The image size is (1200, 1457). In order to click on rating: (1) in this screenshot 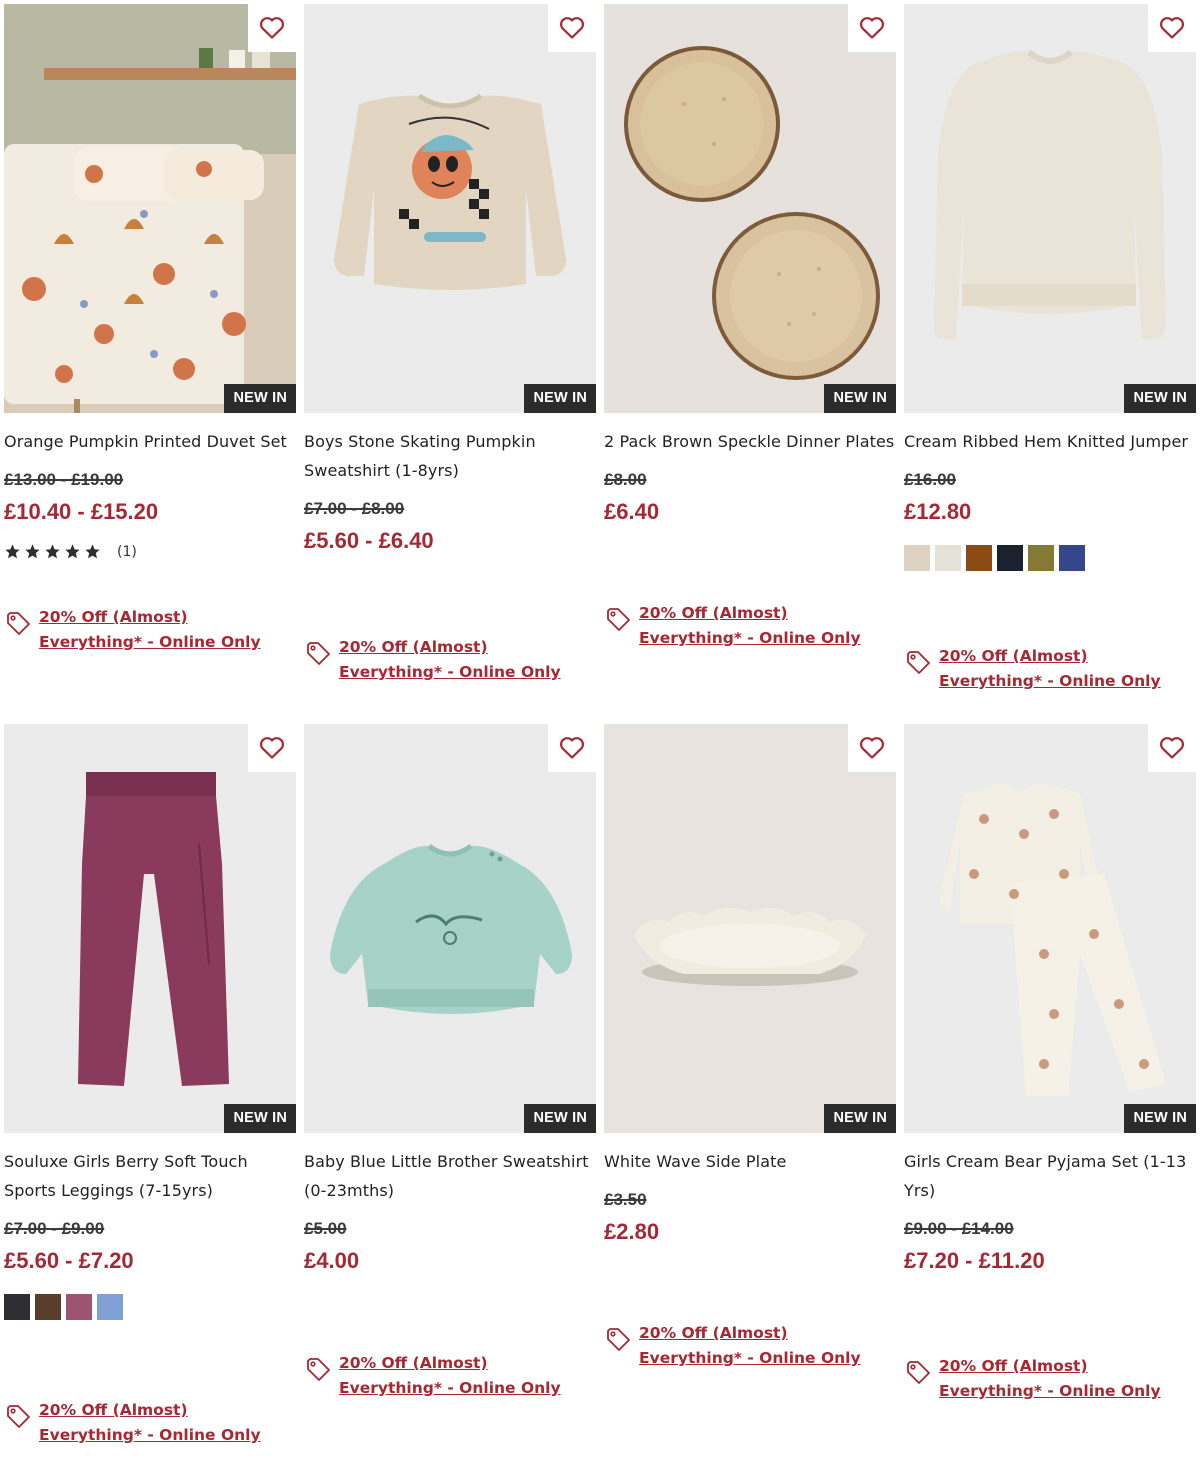, I will do `click(150, 551)`.